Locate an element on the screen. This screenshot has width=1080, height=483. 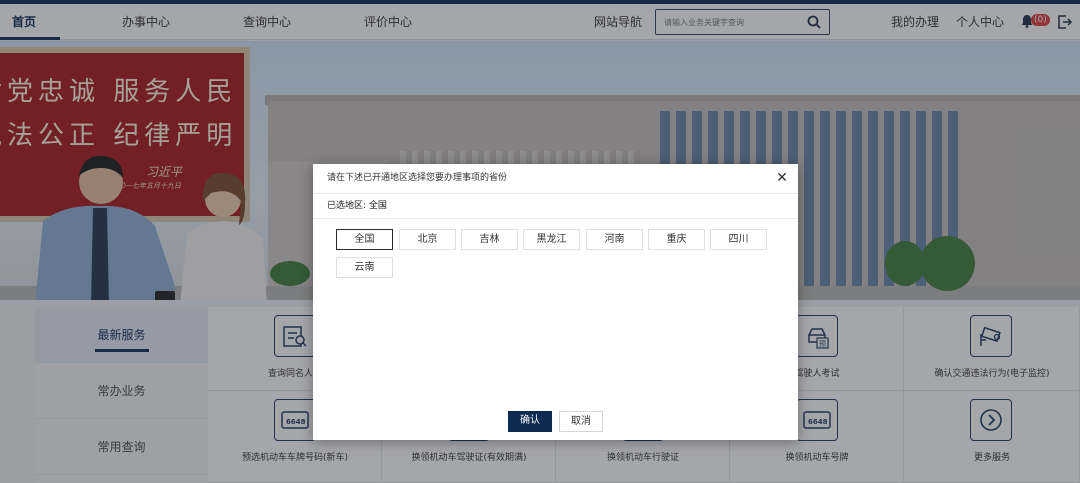
region-option-beijing: 北京 is located at coordinates (427, 239).